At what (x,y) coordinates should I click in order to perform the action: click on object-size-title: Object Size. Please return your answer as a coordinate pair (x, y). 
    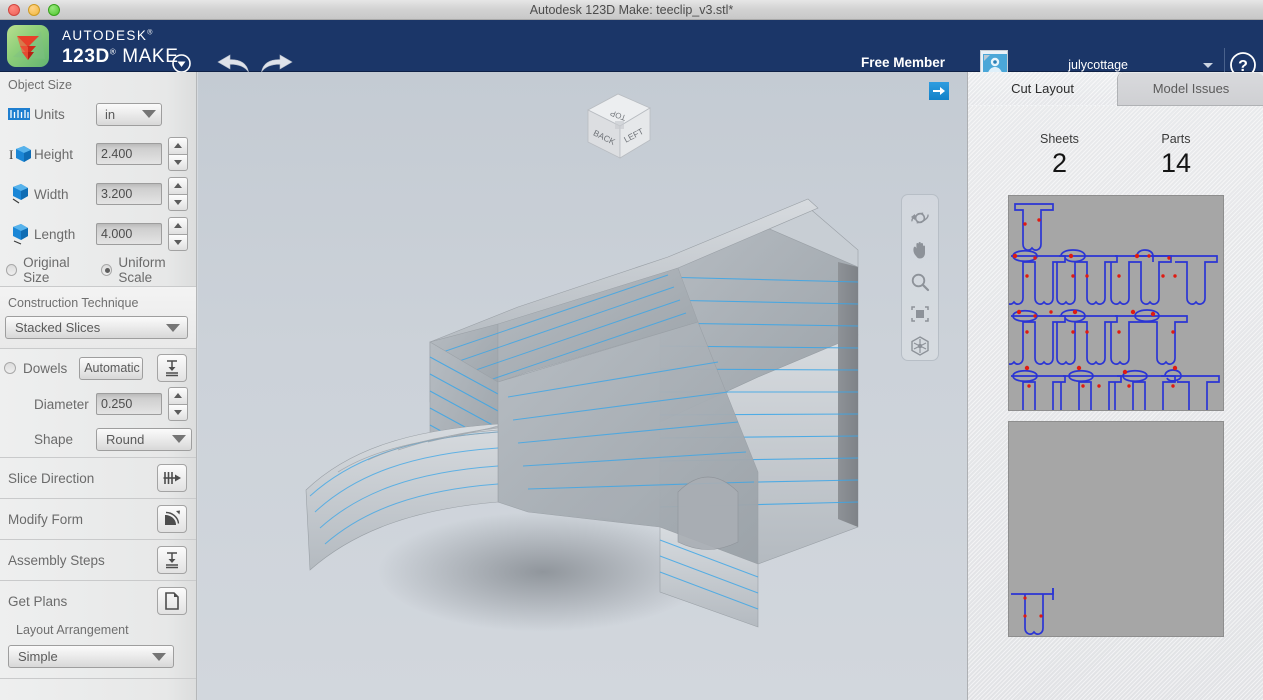
    Looking at the image, I should click on (40, 85).